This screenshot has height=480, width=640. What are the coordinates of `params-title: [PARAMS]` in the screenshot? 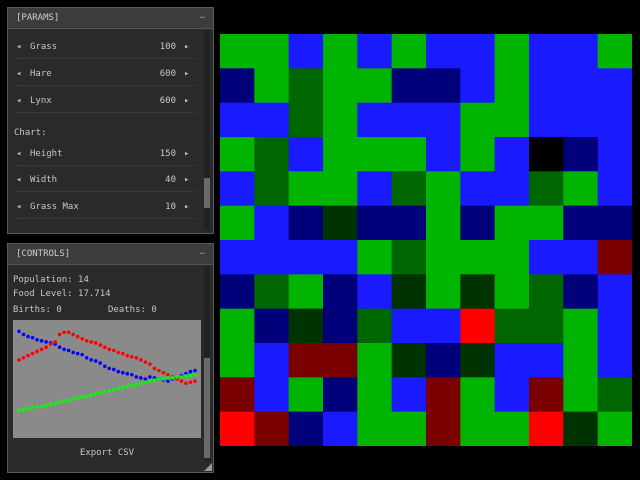 It's located at (38, 18).